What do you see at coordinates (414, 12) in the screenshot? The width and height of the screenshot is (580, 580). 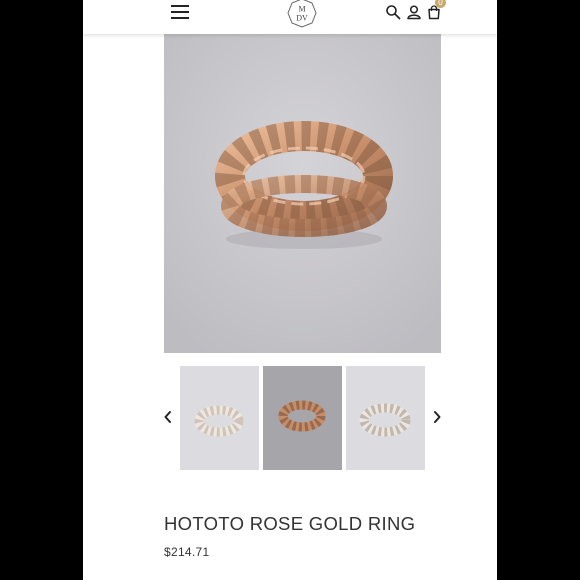 I see `user-icon` at bounding box center [414, 12].